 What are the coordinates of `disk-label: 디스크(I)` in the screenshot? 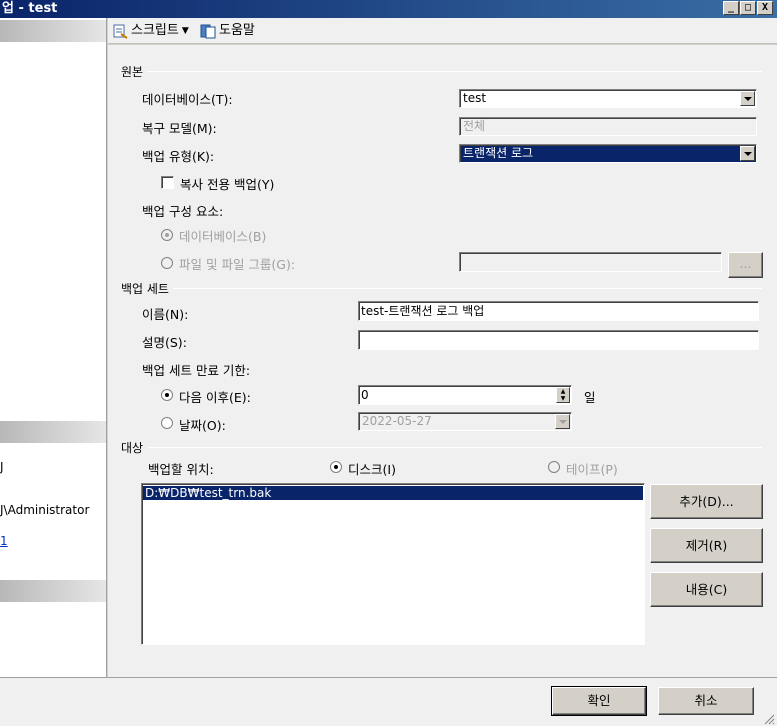 It's located at (372, 469).